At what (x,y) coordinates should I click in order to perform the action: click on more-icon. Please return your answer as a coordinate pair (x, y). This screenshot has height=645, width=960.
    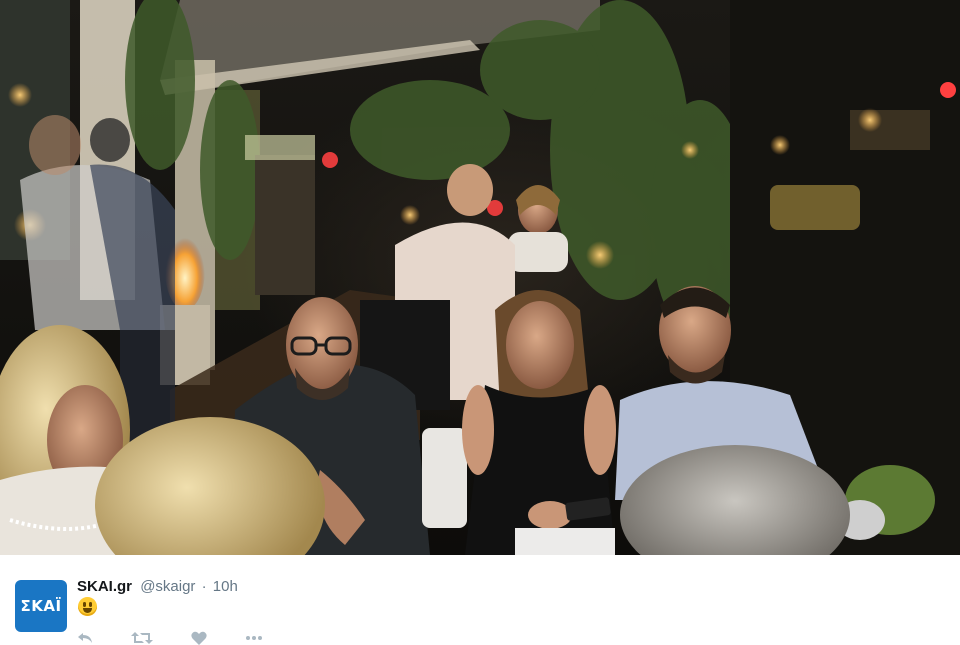
    Looking at the image, I should click on (254, 638).